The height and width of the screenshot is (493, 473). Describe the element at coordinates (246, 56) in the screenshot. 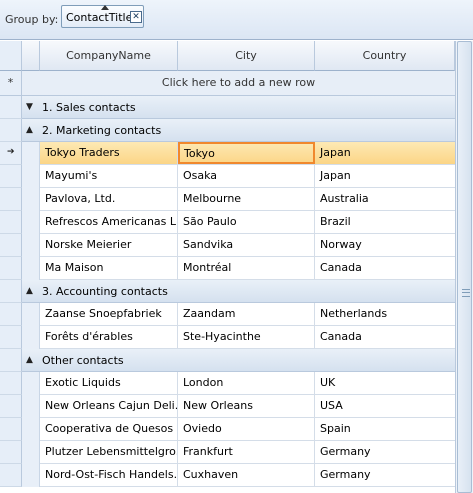

I see `column-header-city: City` at that location.